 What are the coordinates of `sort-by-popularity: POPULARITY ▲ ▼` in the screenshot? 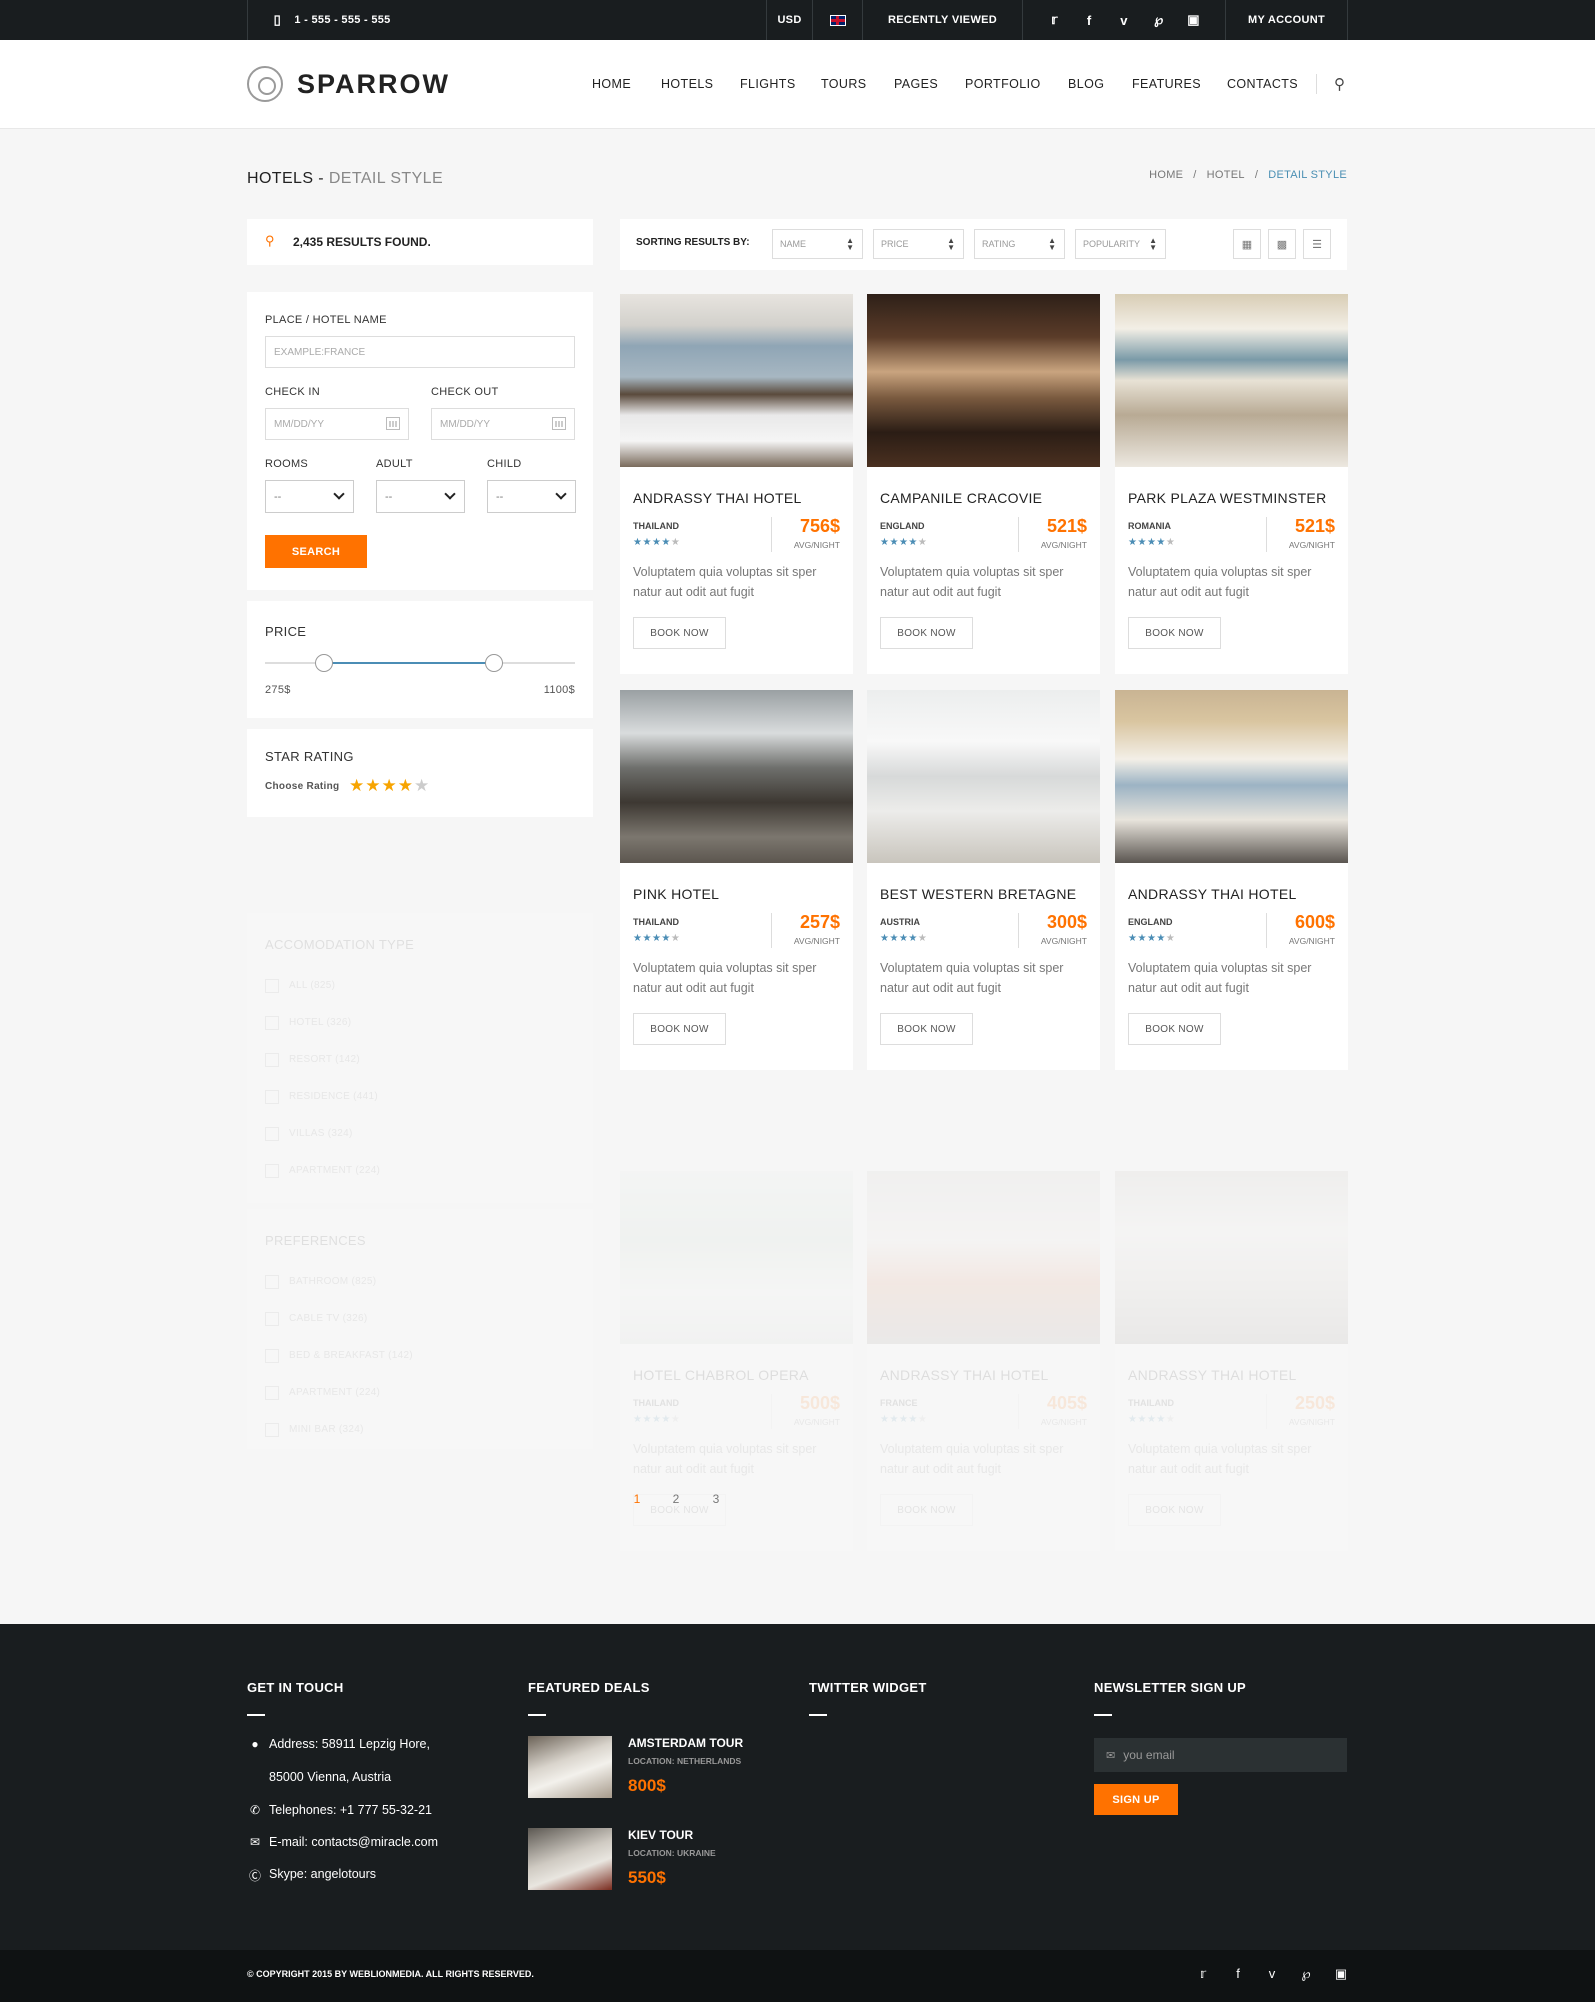 It's located at (1120, 244).